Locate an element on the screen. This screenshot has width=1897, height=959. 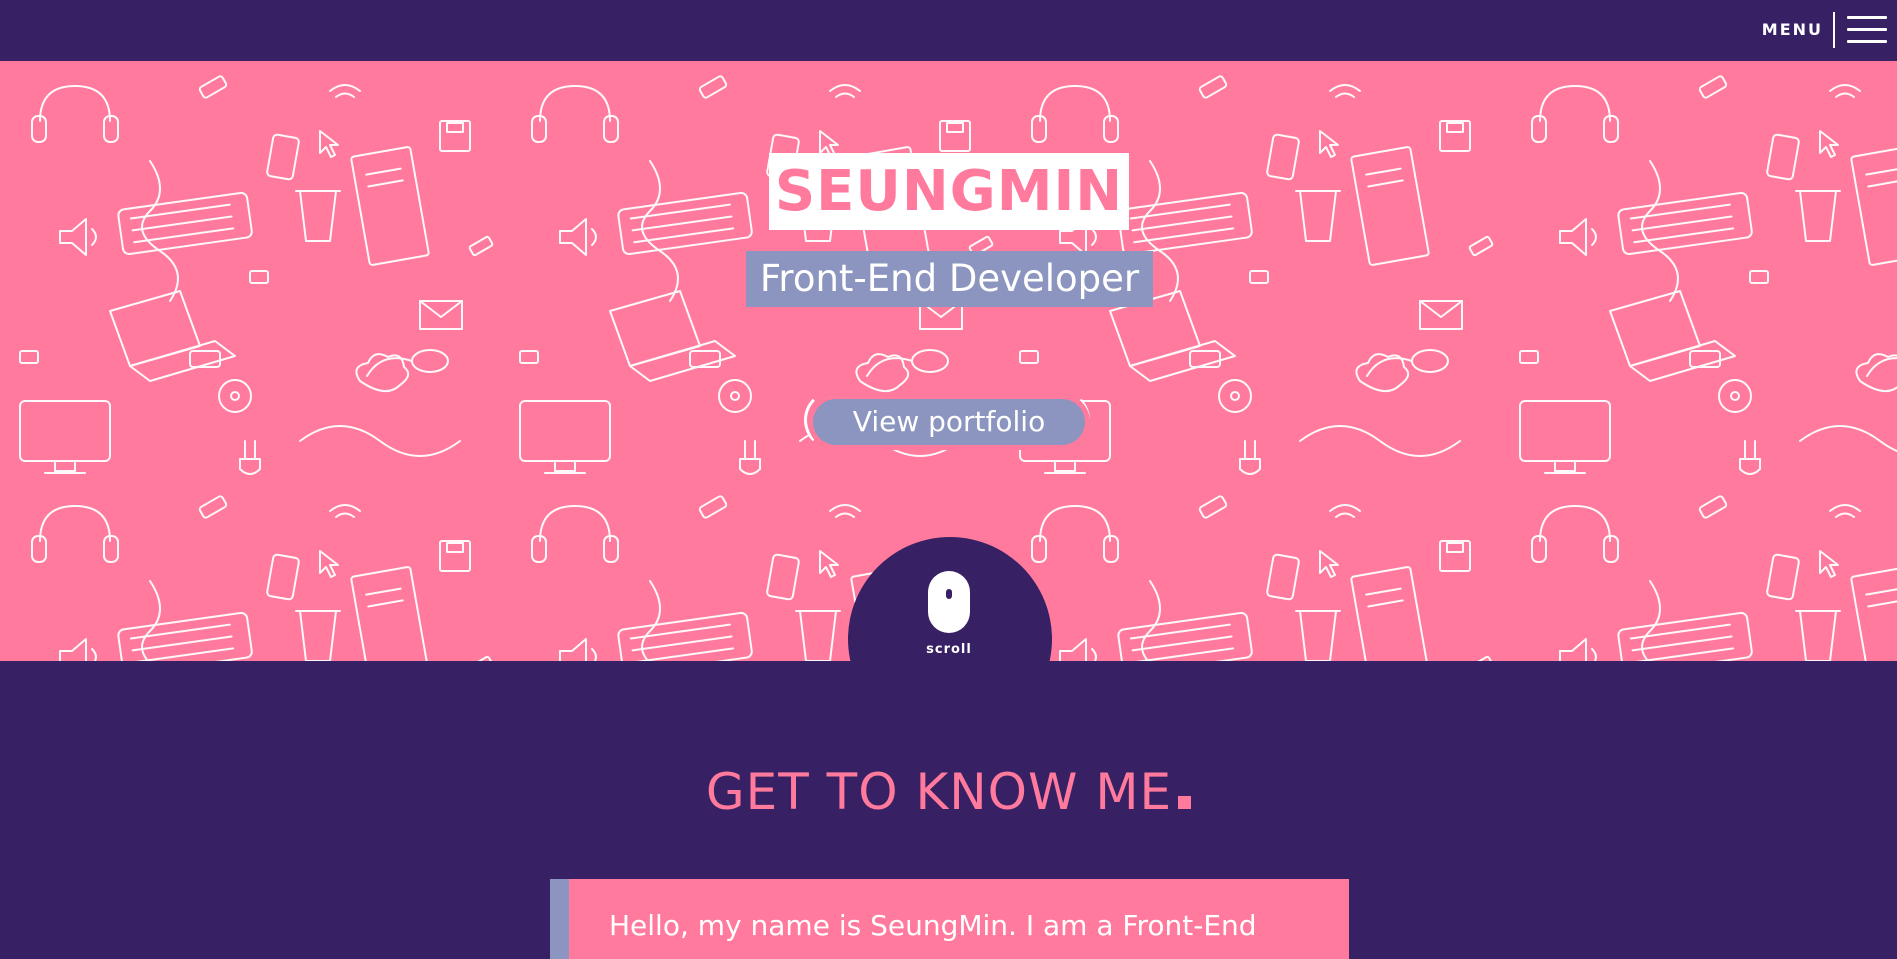
mouse-icon is located at coordinates (949, 602).